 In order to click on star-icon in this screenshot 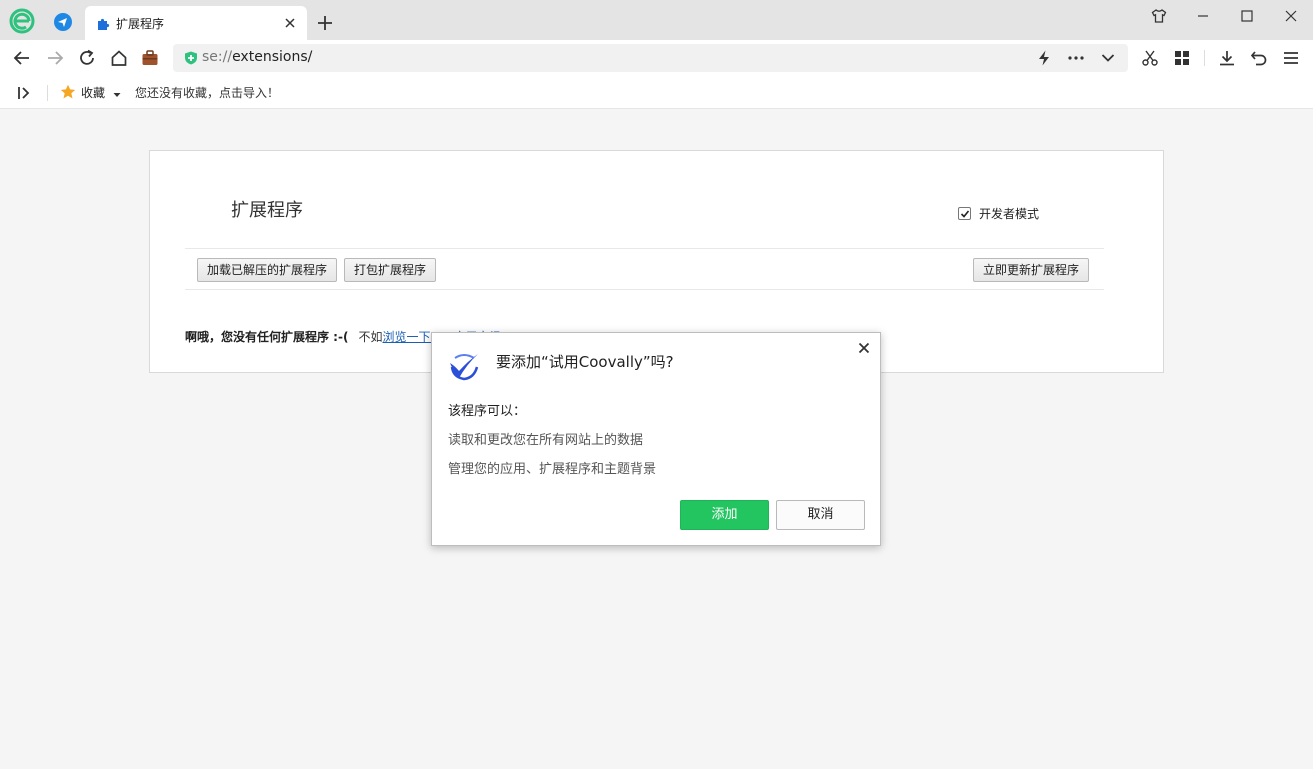, I will do `click(68, 92)`.